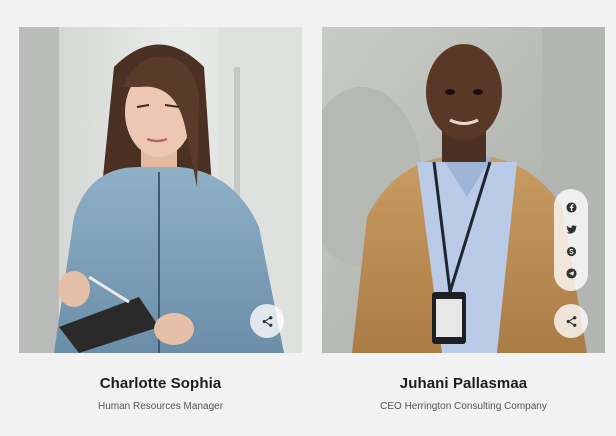  I want to click on telegram-link, so click(571, 273).